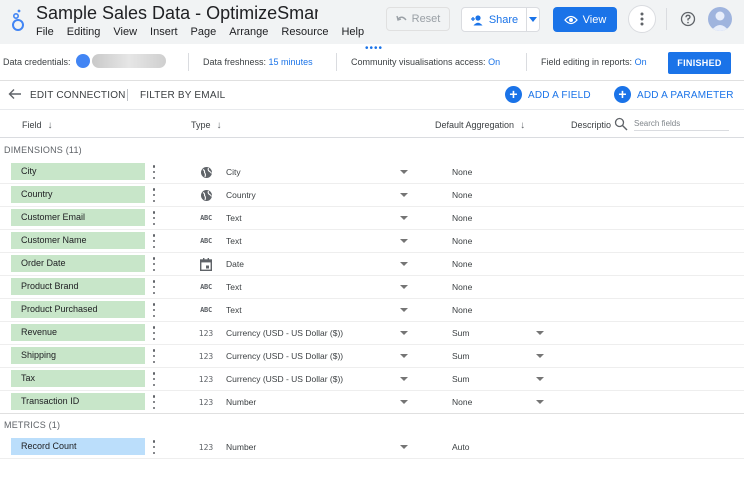 This screenshot has height=500, width=744. Describe the element at coordinates (291, 62) in the screenshot. I see `freshness-value-link: 15 minutes` at that location.